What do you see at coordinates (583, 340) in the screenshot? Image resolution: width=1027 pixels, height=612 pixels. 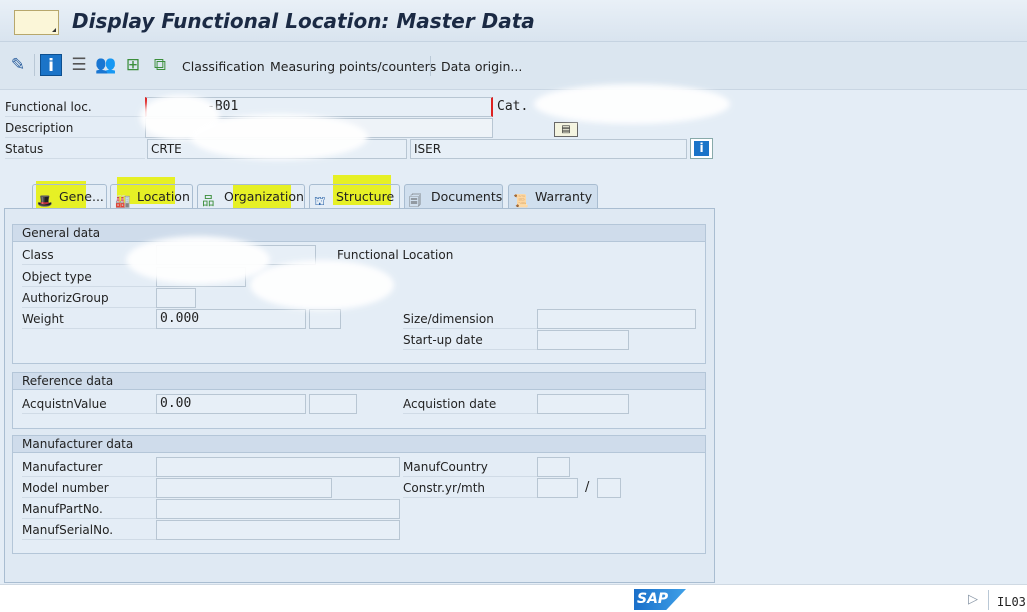 I see `startup-date-field` at bounding box center [583, 340].